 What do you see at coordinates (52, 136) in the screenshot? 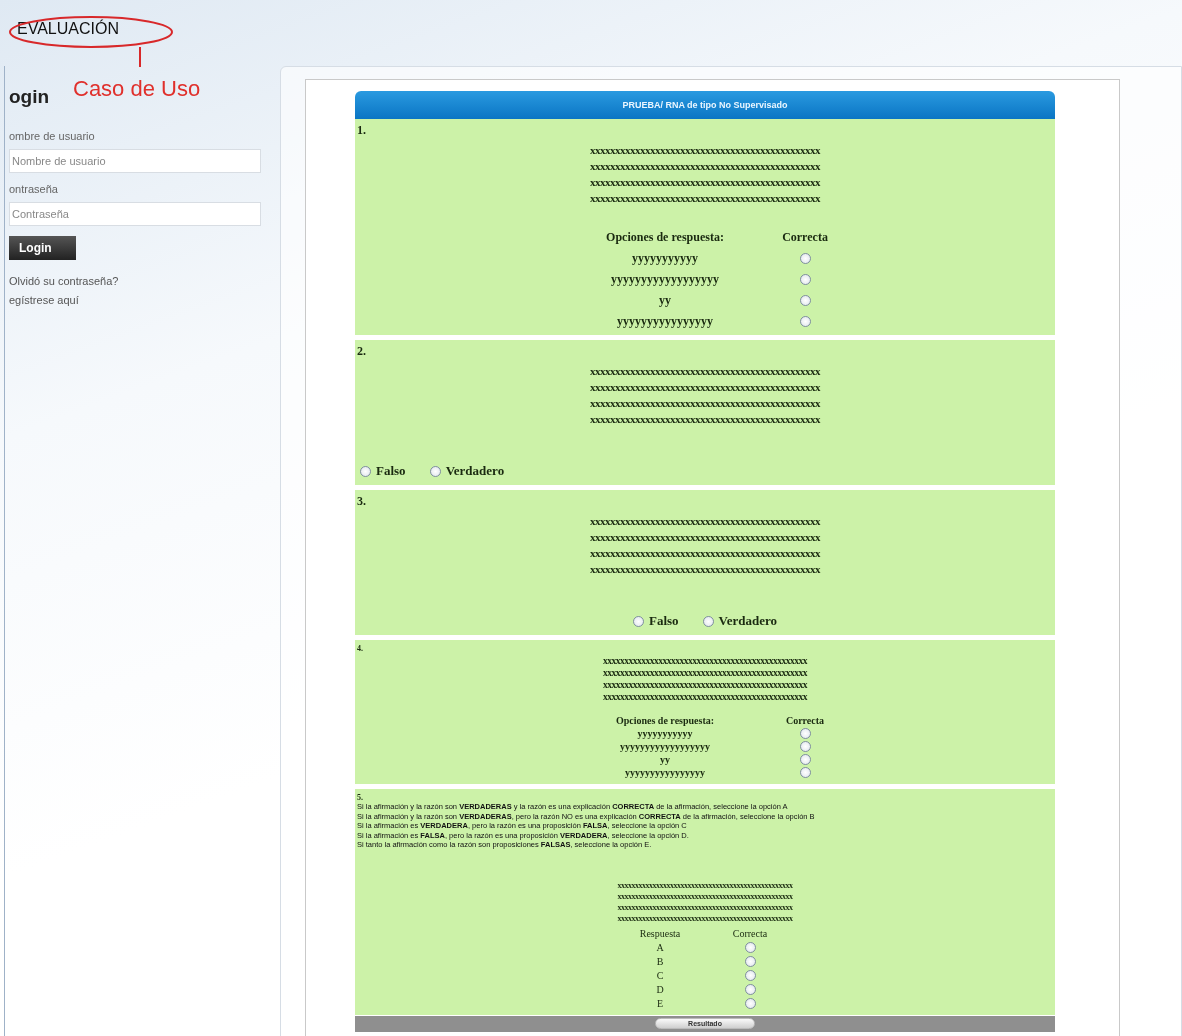
I see `field-label: ombre de usuario` at bounding box center [52, 136].